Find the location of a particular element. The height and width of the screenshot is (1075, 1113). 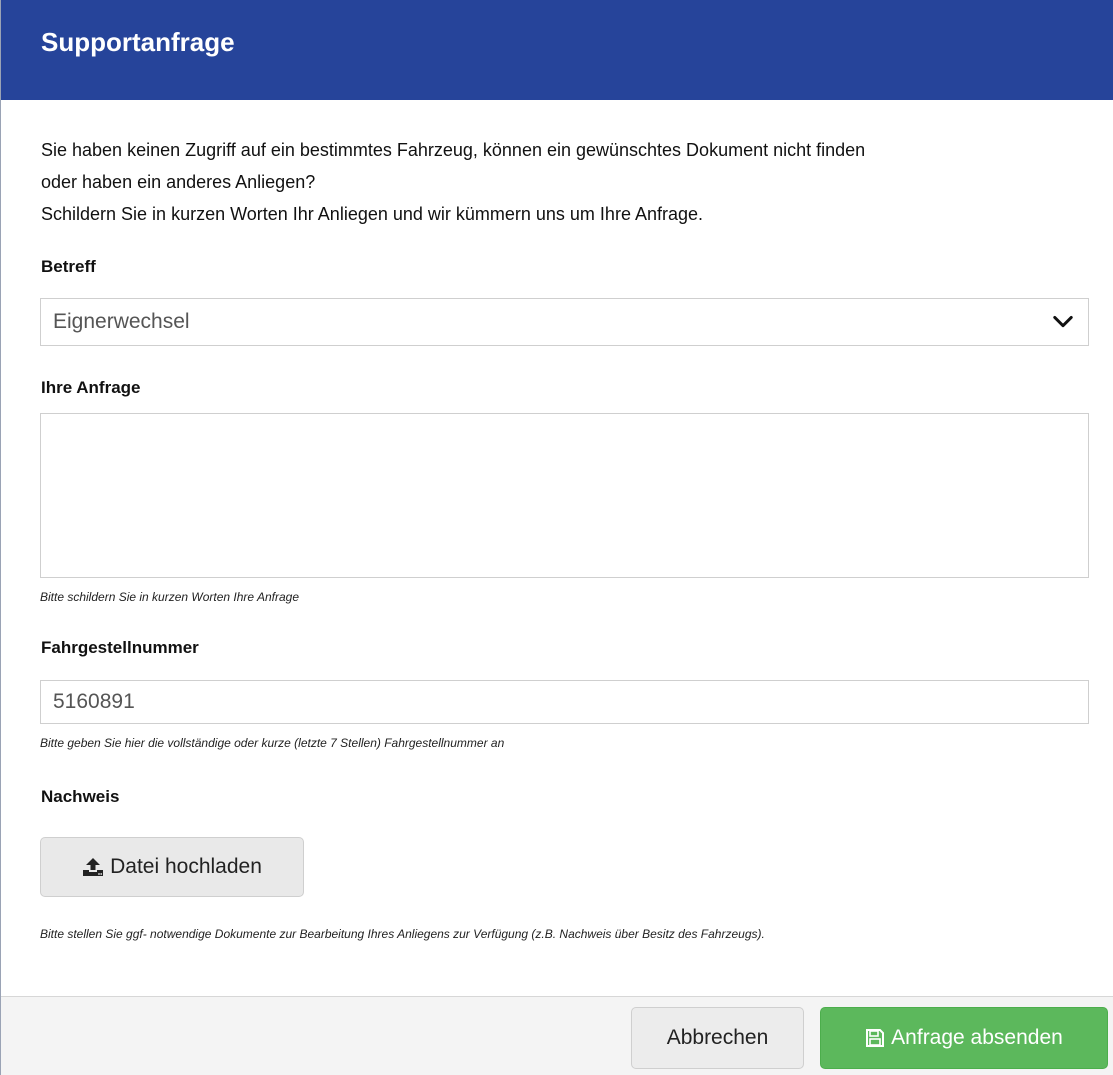

request-label: Ihre Anfrage is located at coordinates (91, 387).